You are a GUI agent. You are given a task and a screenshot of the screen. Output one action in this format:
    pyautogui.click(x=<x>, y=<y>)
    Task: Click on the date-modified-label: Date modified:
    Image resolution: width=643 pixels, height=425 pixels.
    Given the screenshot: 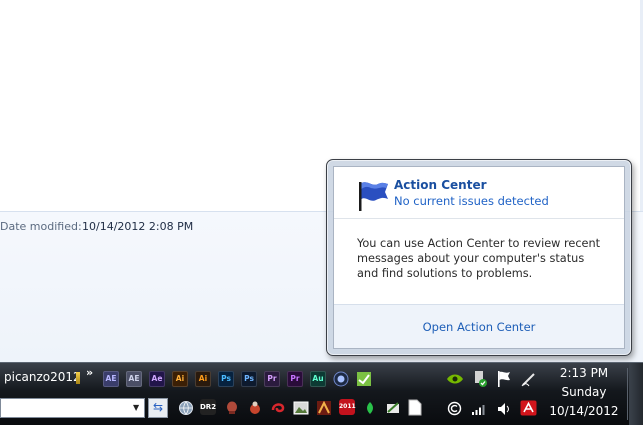 What is the action you would take?
    pyautogui.click(x=41, y=226)
    